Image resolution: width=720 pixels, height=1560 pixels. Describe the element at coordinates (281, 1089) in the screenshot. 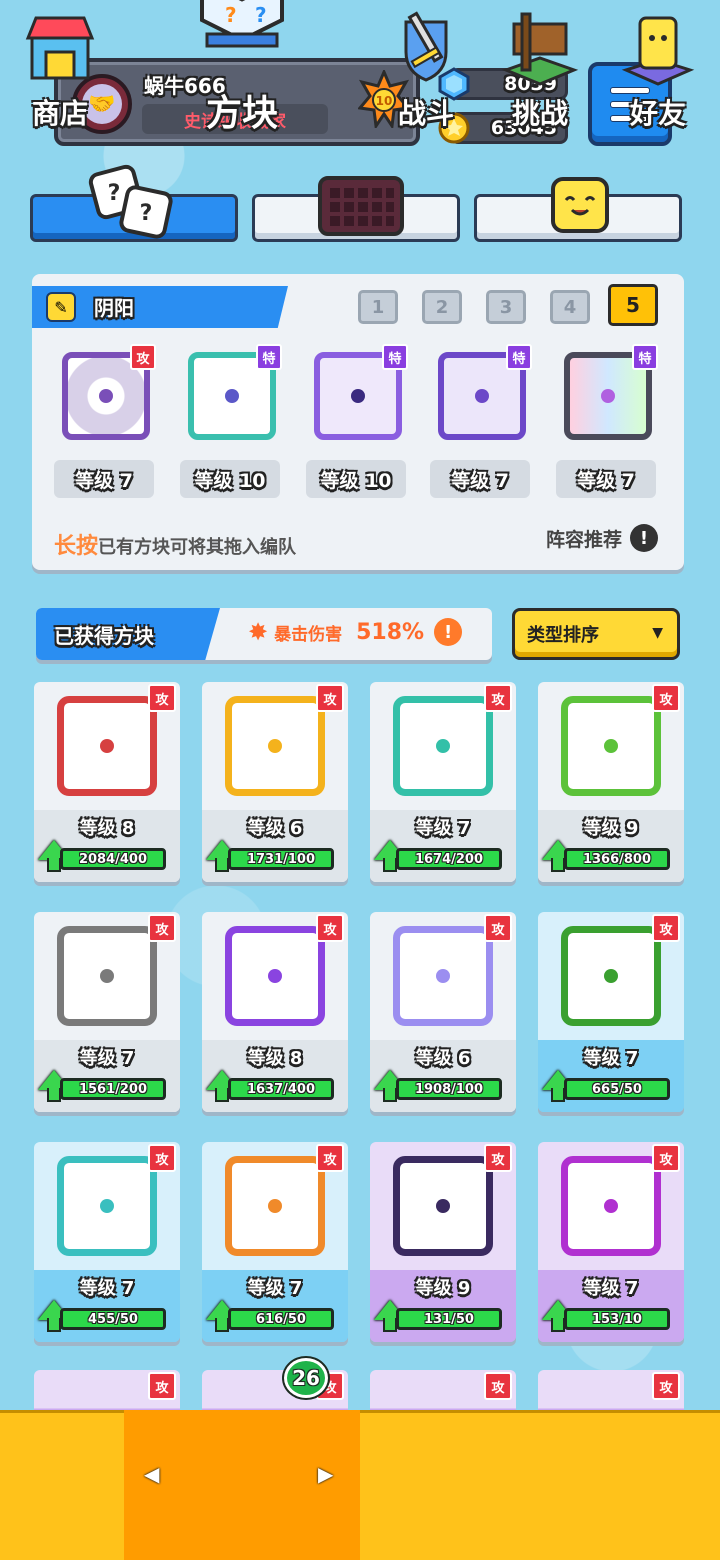

I see `upgrade-progress-bar: 1637/400` at that location.